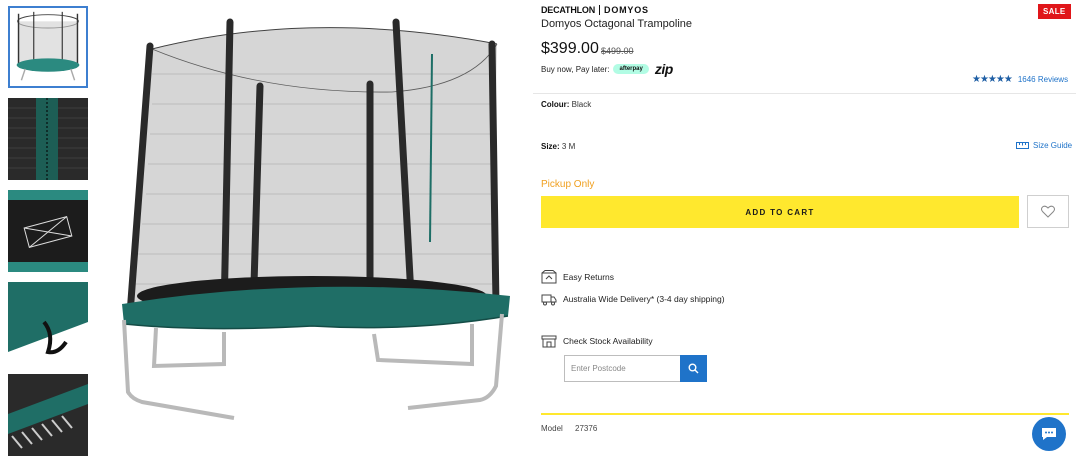 The width and height of the screenshot is (1080, 456). I want to click on sale-badge: SALE, so click(1054, 11).